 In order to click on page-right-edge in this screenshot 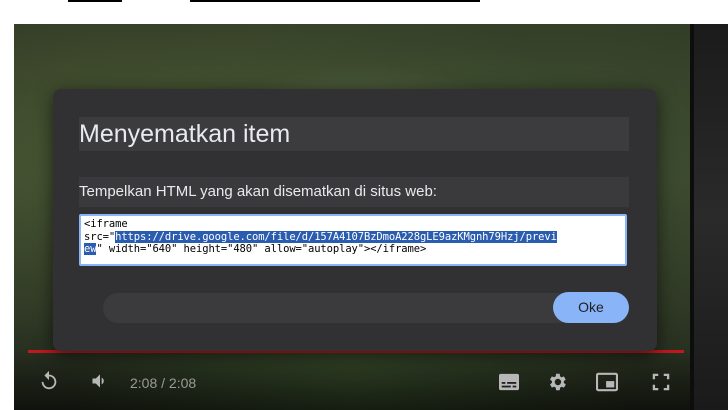, I will do `click(709, 217)`.